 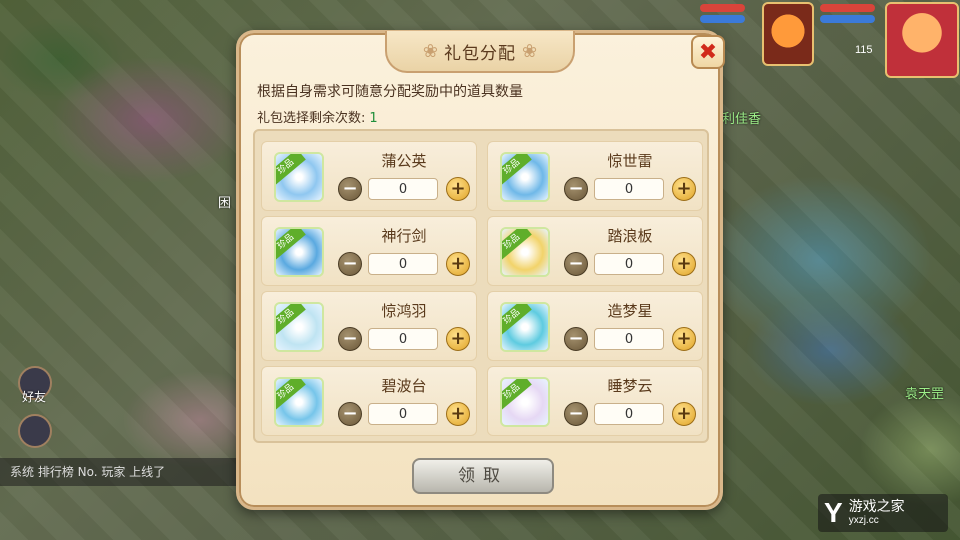 What do you see at coordinates (847, 19) in the screenshot?
I see `player-mp-bar` at bounding box center [847, 19].